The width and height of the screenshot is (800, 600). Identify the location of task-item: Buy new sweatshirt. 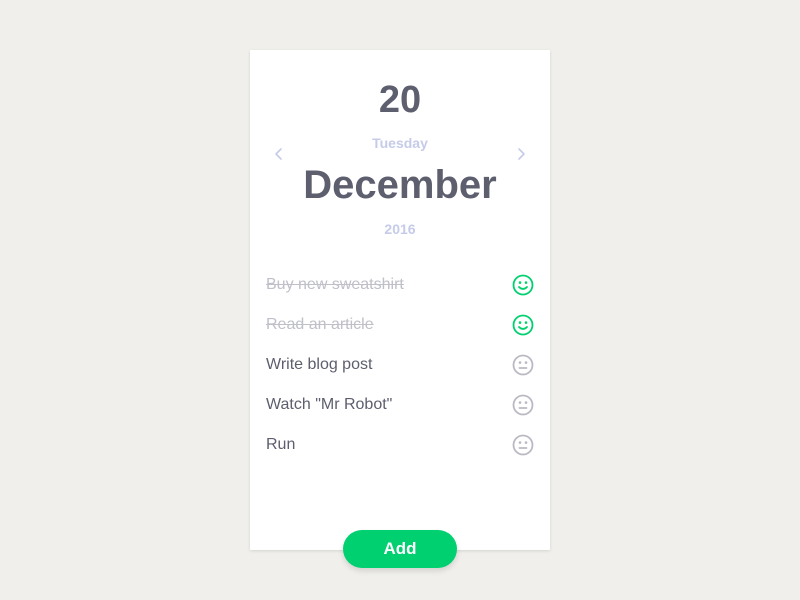
(400, 285).